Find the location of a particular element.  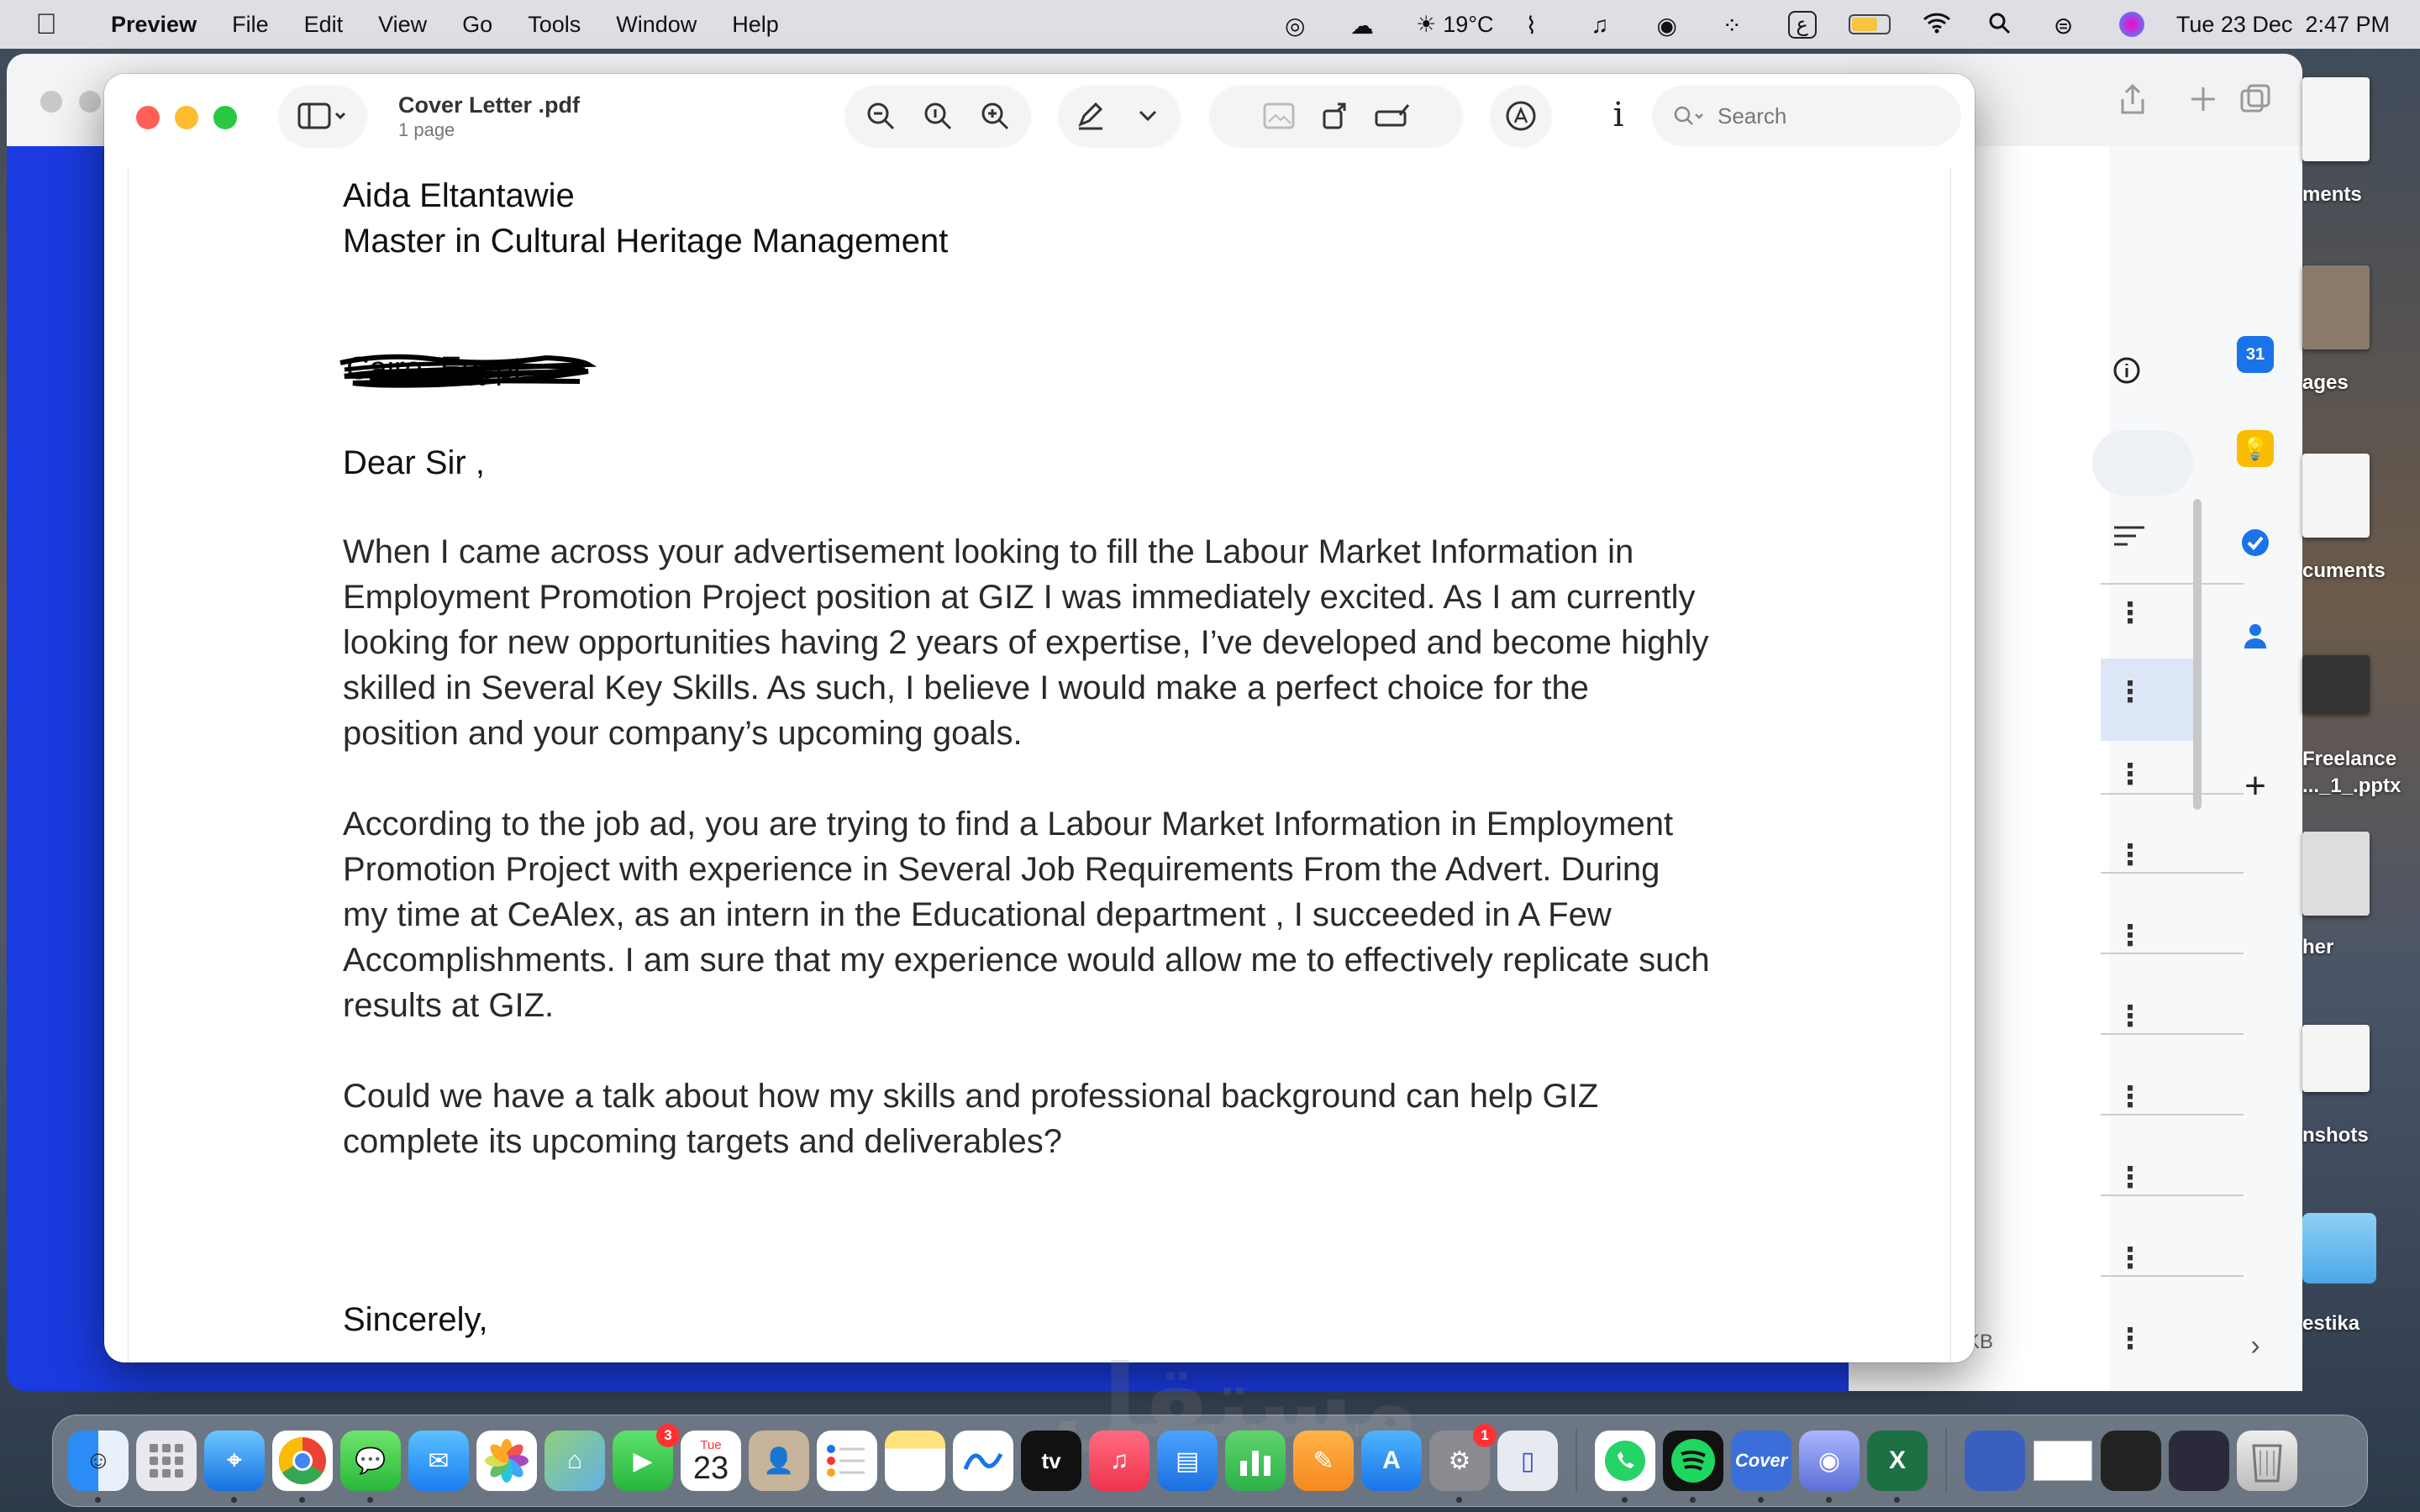

expand-panel-icon: › is located at coordinates (2255, 1345).